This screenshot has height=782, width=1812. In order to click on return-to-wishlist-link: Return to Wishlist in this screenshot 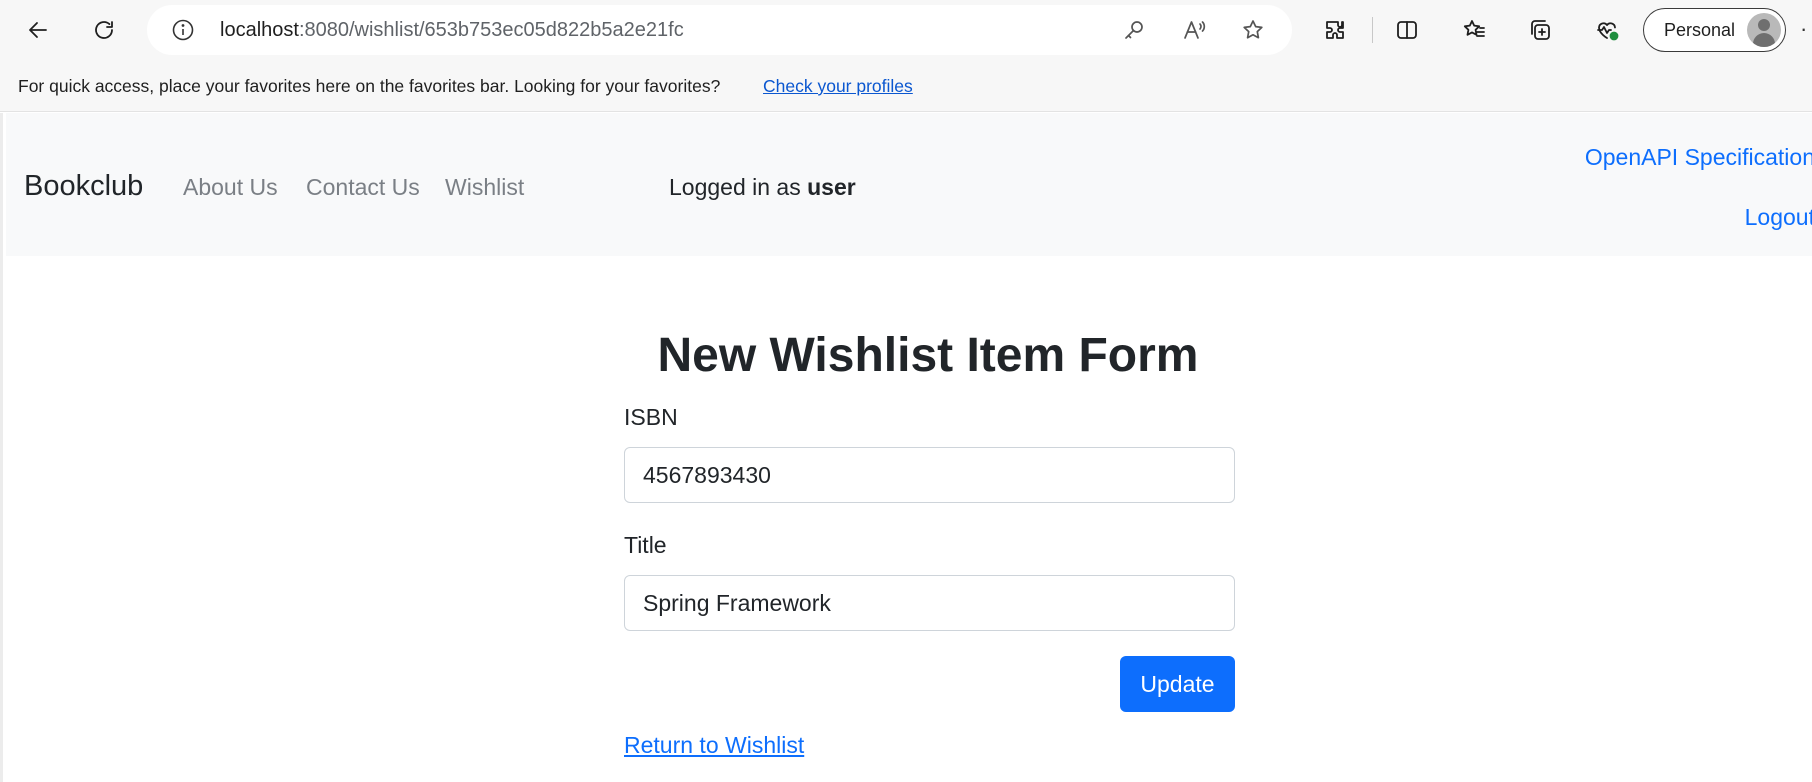, I will do `click(714, 745)`.